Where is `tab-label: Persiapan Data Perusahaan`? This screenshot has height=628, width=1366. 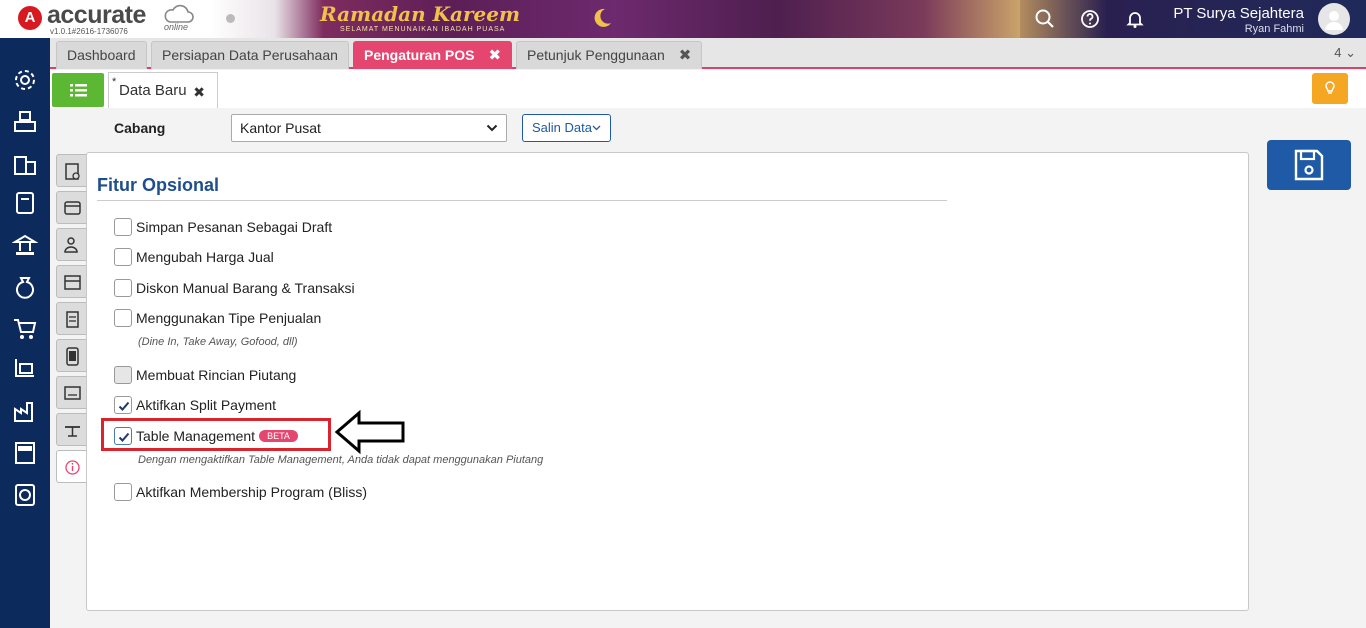
tab-label: Persiapan Data Perusahaan is located at coordinates (250, 55).